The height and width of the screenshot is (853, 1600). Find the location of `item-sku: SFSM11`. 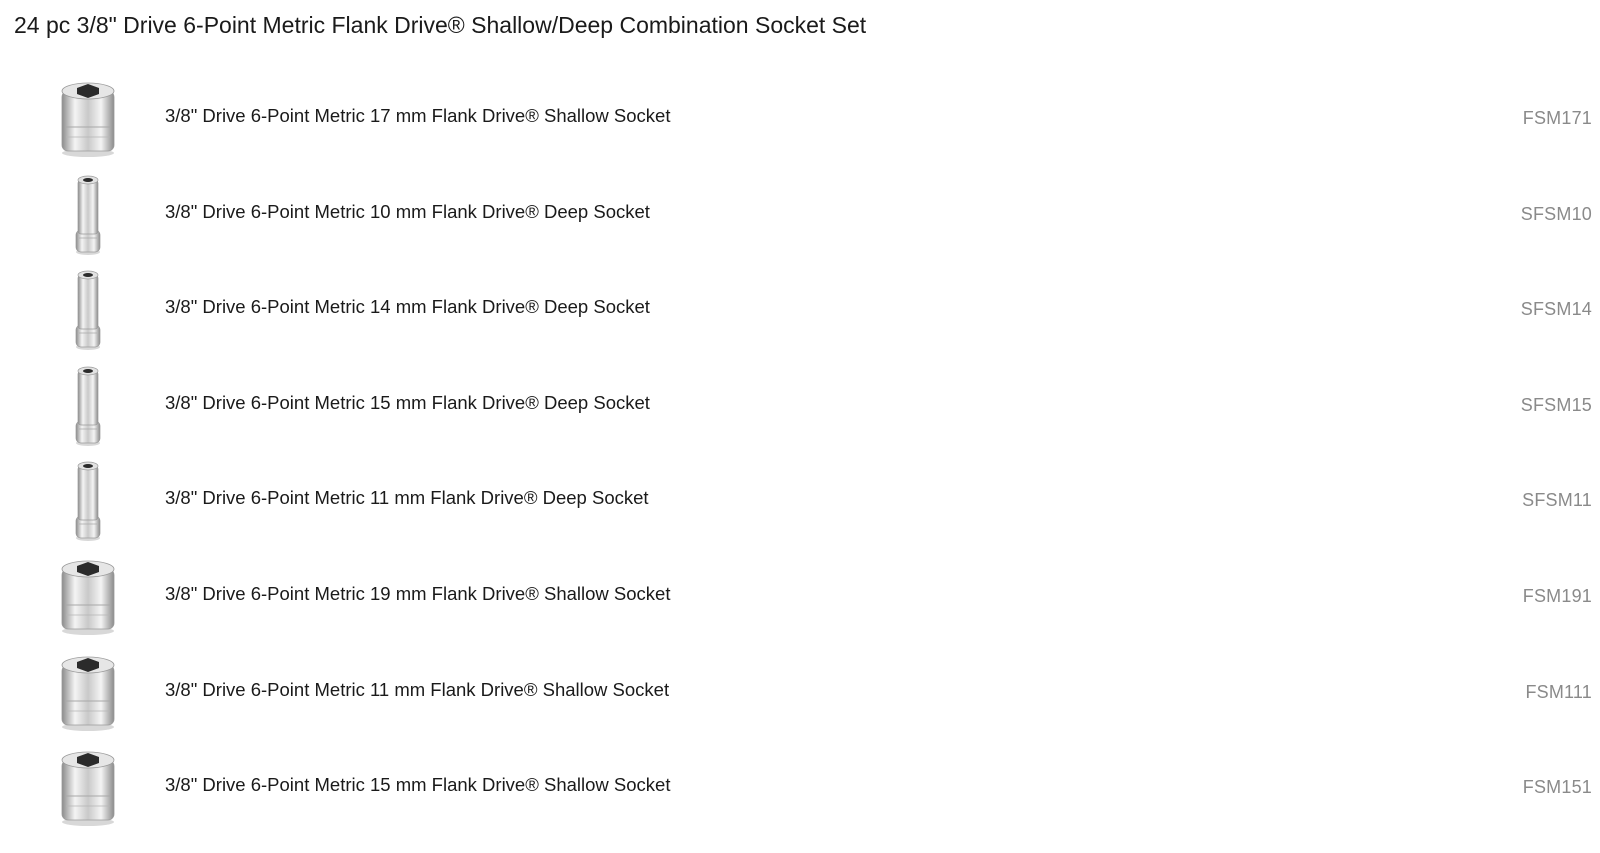

item-sku: SFSM11 is located at coordinates (1557, 500).